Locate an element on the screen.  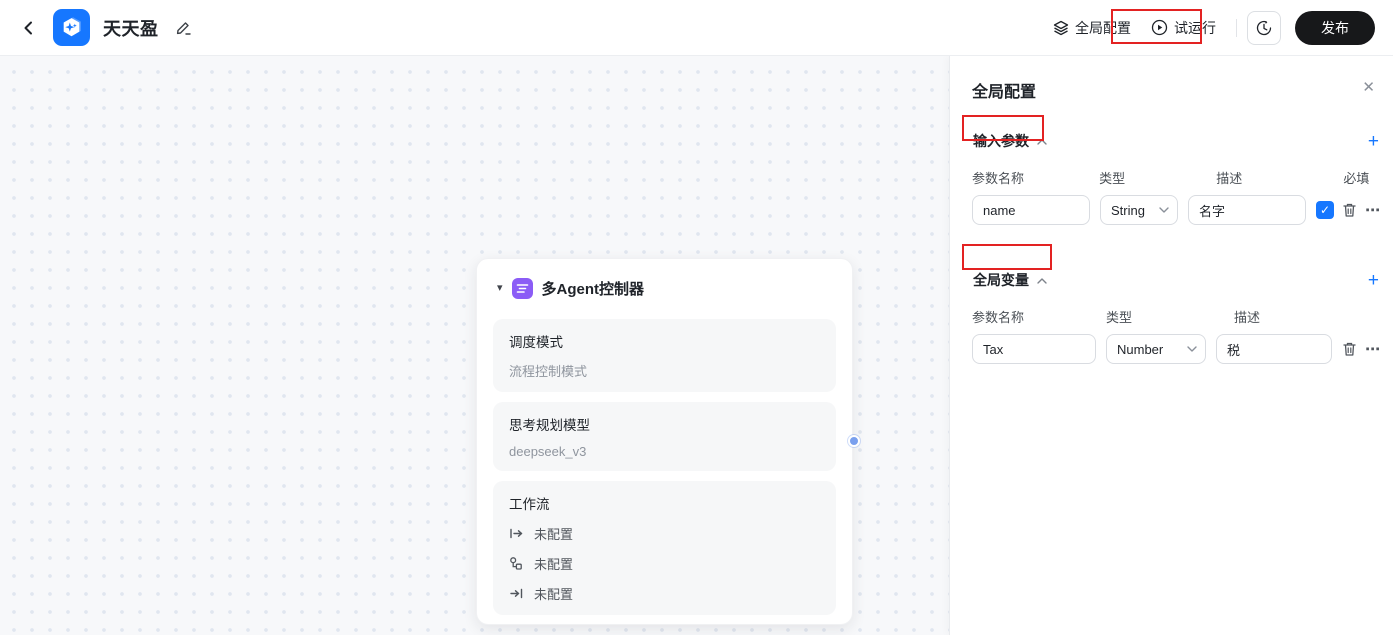
input-params-toggle: 输入参数 is located at coordinates (1012, 141).